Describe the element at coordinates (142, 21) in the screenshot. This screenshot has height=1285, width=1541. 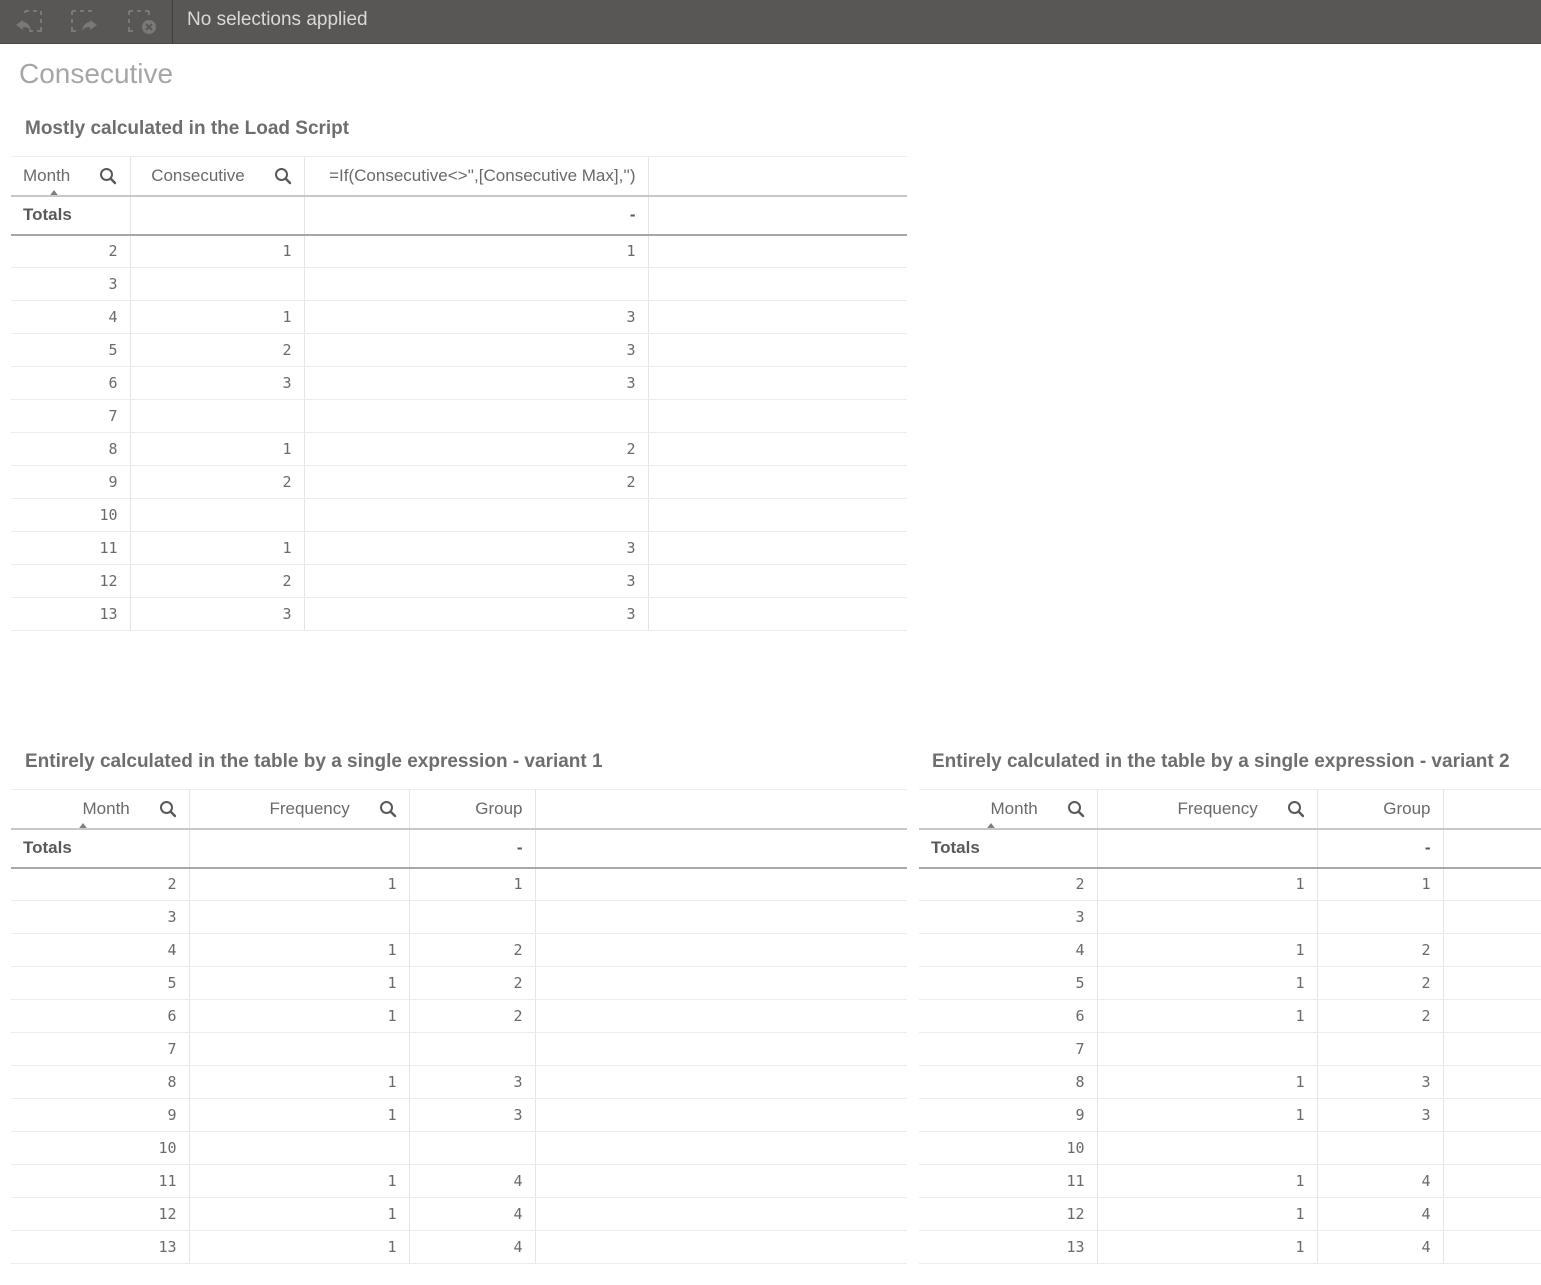
I see `clear-selections-button` at that location.